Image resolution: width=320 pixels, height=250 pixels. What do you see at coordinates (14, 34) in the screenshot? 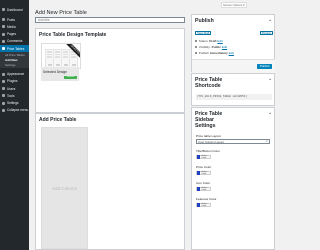
I see `sidebar-item-pages: Pages` at bounding box center [14, 34].